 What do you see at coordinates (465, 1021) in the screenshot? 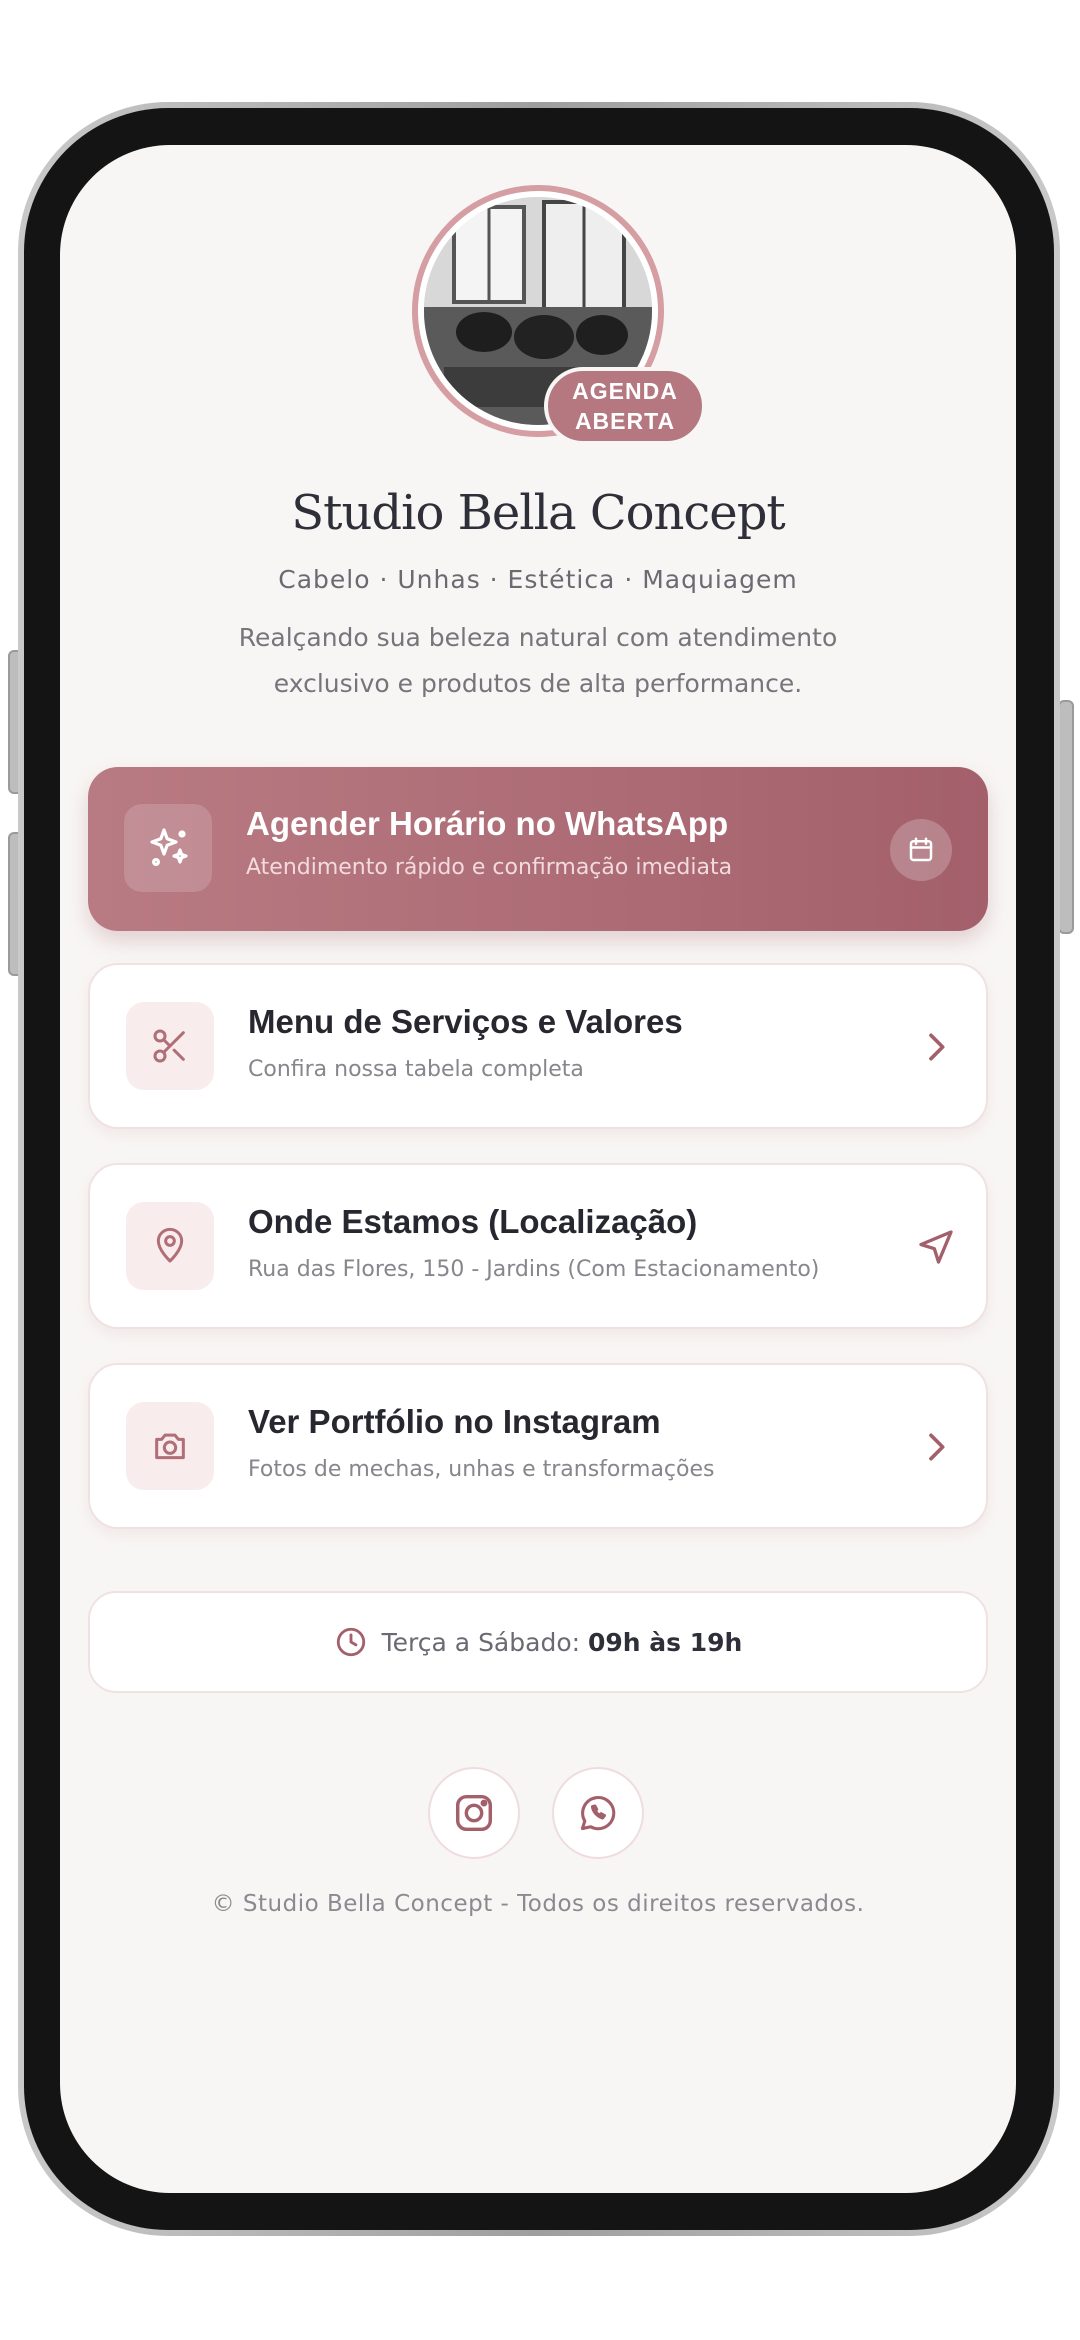
I see `link-title: Menu de Serviços e Valores` at bounding box center [465, 1021].